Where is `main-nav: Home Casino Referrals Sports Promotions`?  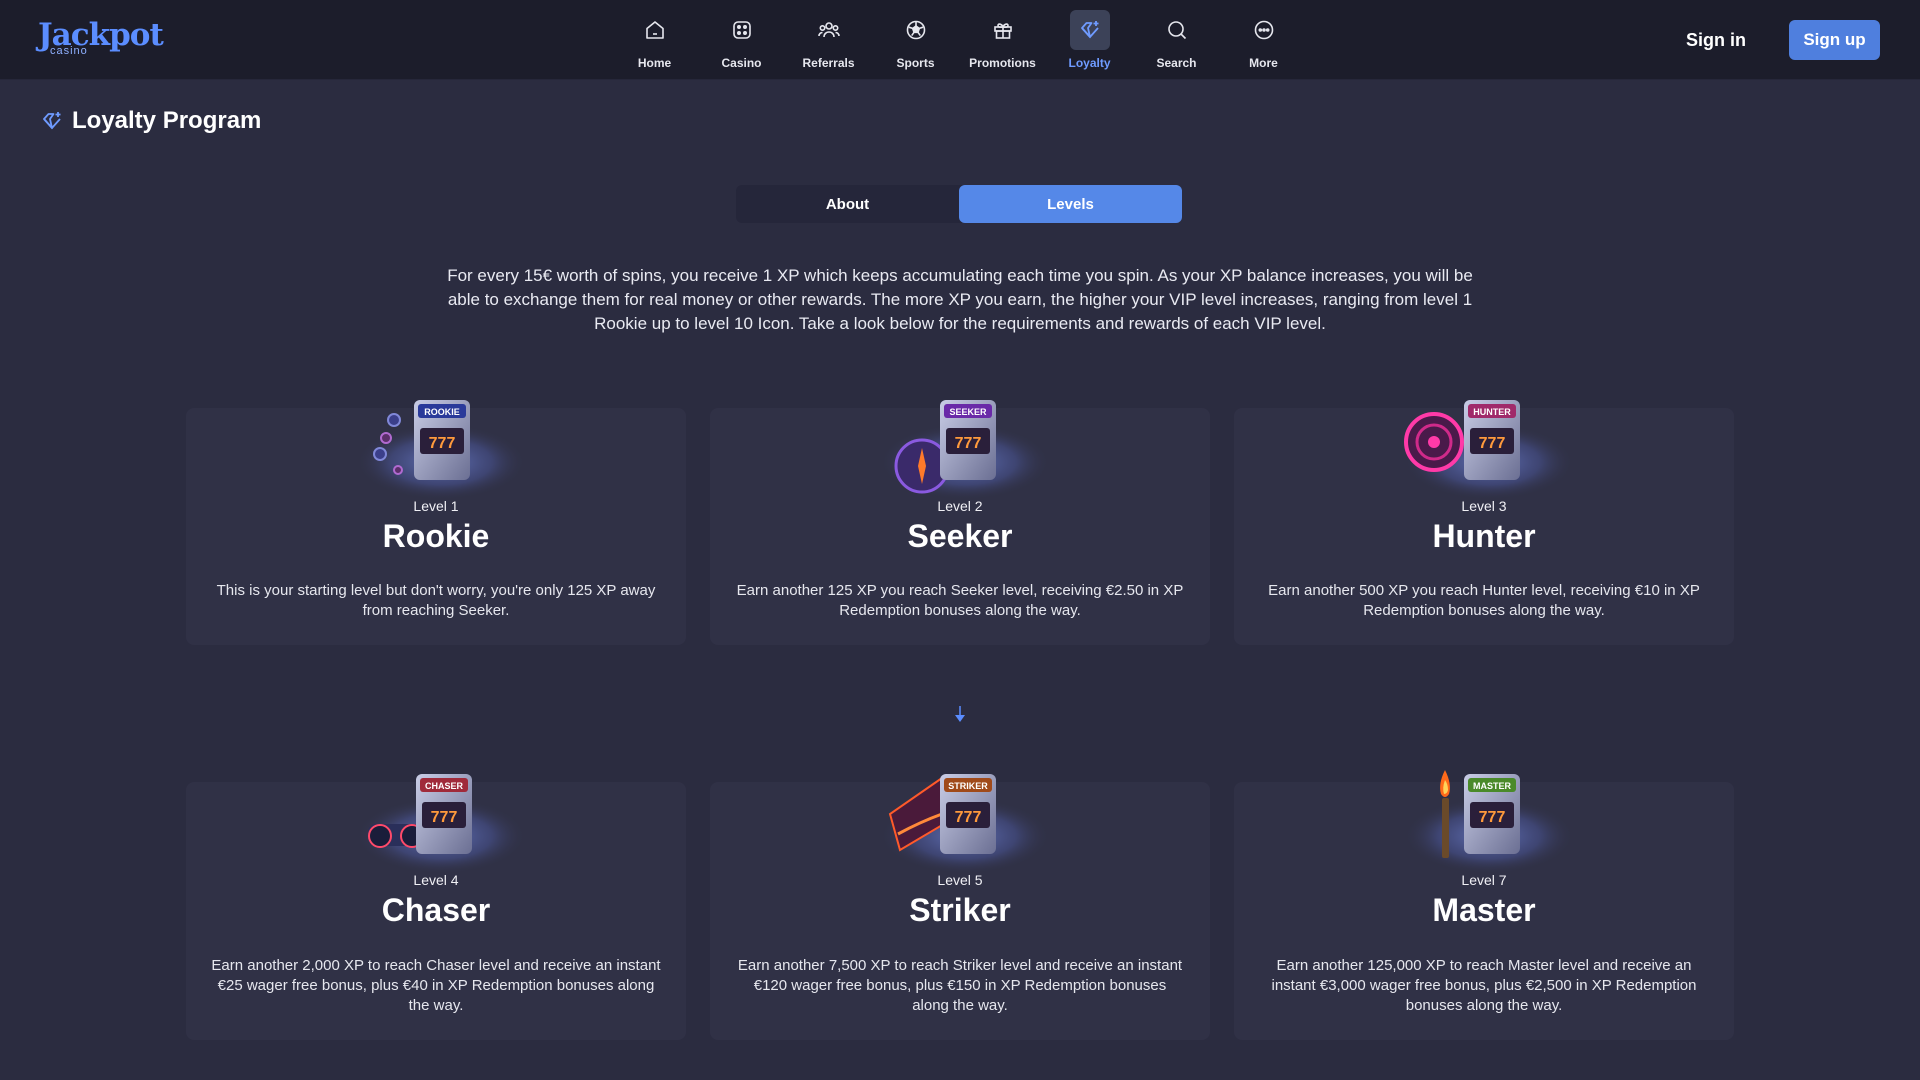 main-nav: Home Casino Referrals Sports Promotions is located at coordinates (959, 41).